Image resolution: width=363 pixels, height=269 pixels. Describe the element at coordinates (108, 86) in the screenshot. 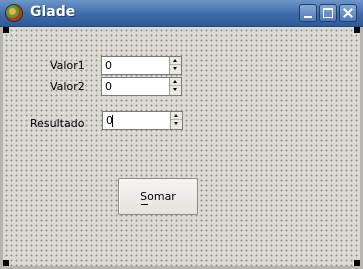

I see `valor2-value: 0` at that location.